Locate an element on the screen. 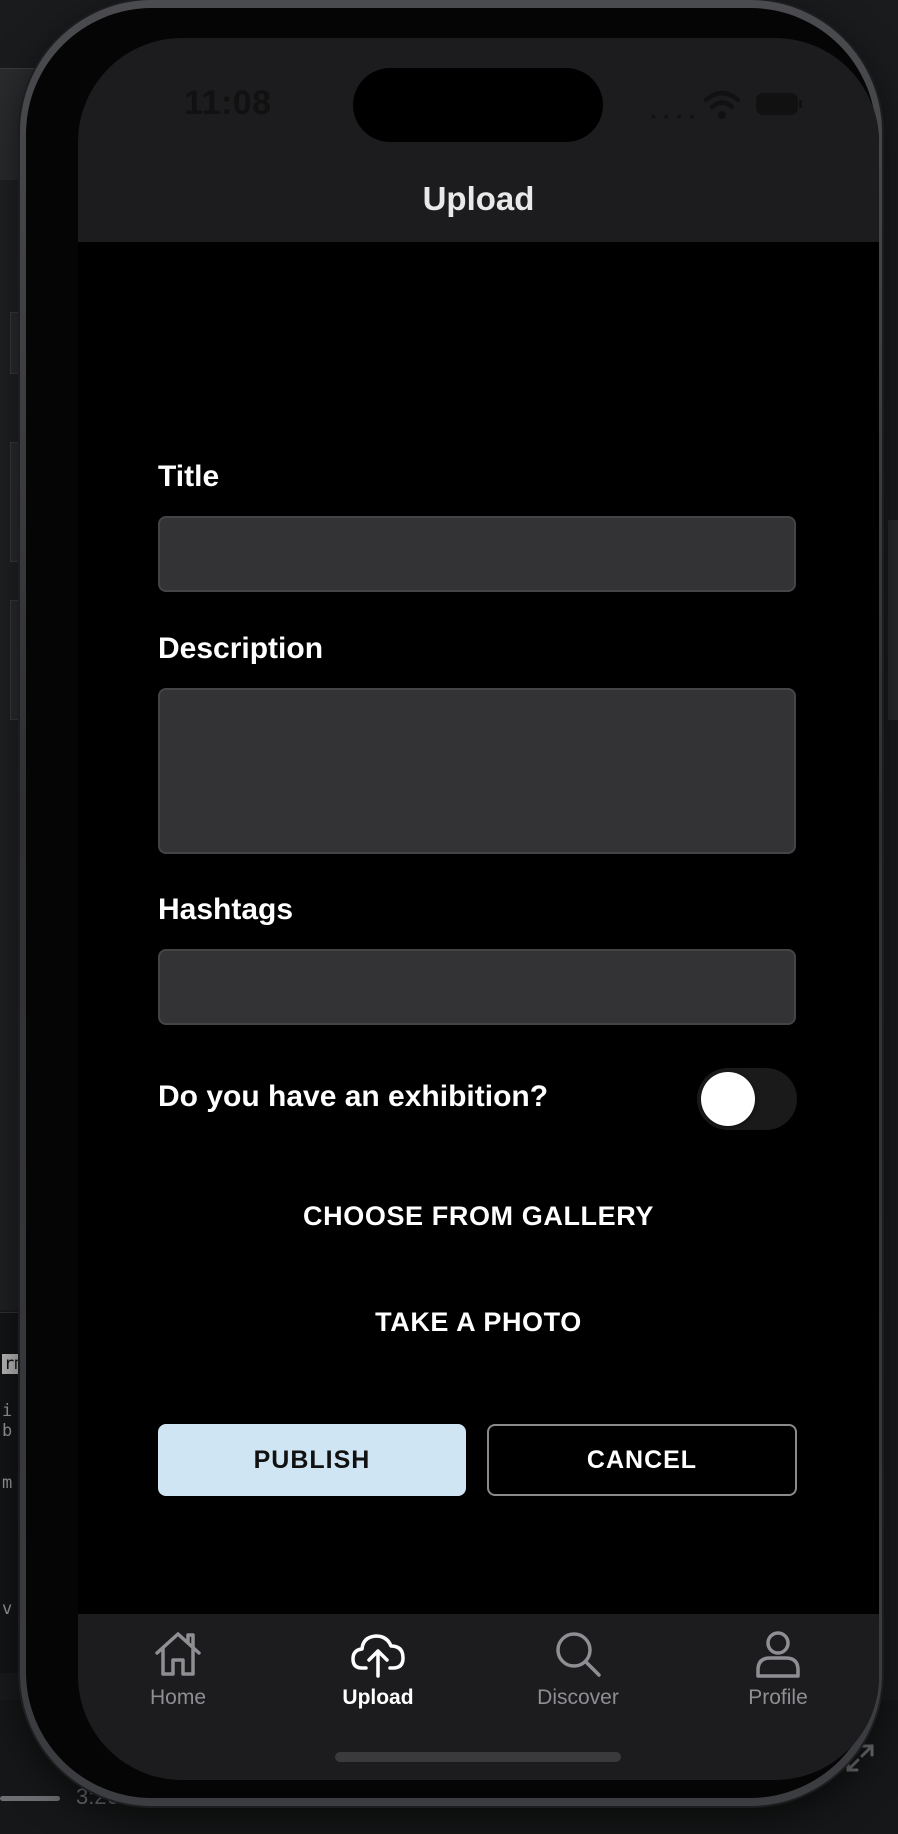 The width and height of the screenshot is (898, 1834). take-photo-button: TAKE A PHOTO is located at coordinates (478, 1322).